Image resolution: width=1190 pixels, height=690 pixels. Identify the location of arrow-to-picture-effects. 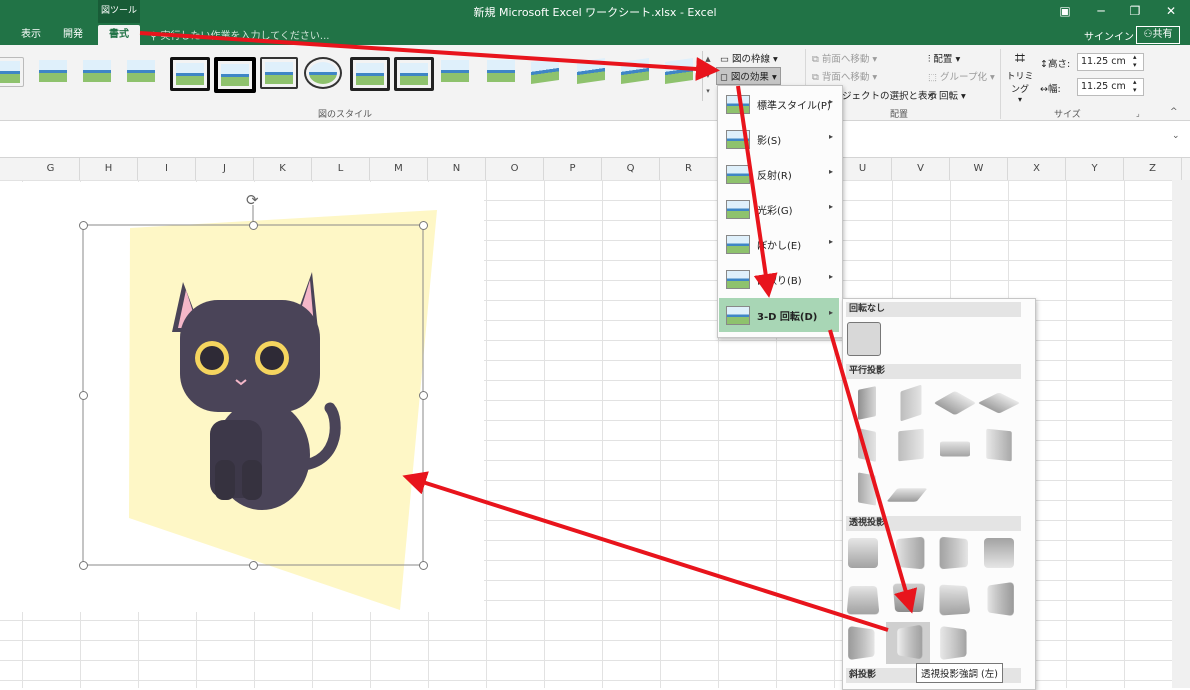
(429, 56).